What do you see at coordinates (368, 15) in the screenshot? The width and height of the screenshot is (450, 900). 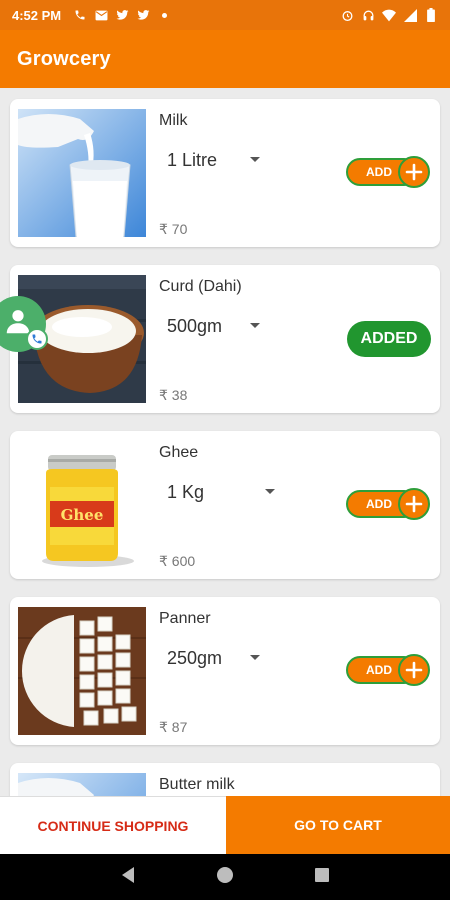 I see `headset-icon` at bounding box center [368, 15].